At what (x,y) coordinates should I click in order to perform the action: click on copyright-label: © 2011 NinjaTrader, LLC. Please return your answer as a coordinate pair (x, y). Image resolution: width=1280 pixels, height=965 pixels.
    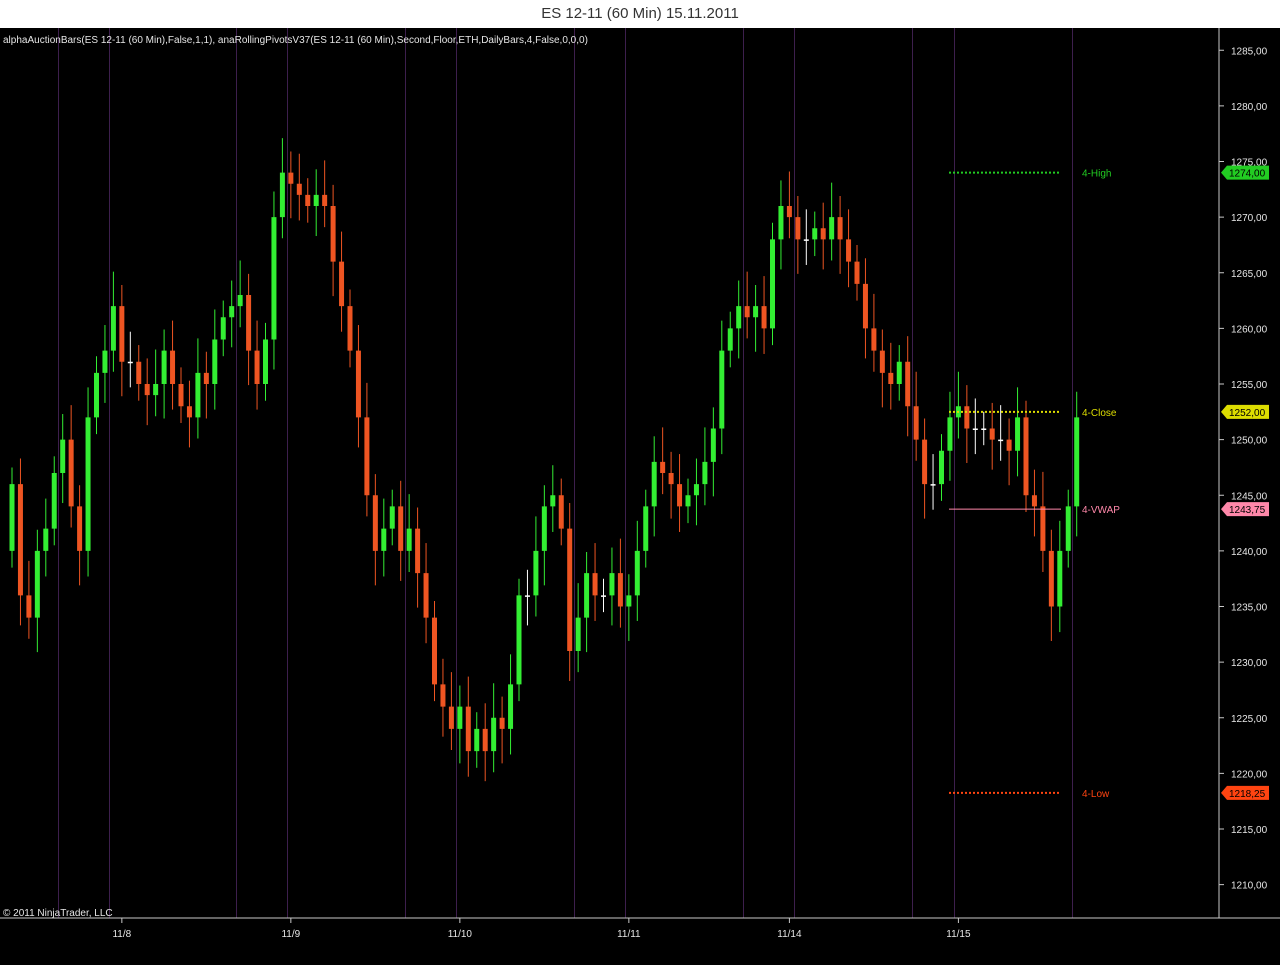
    Looking at the image, I should click on (58, 913).